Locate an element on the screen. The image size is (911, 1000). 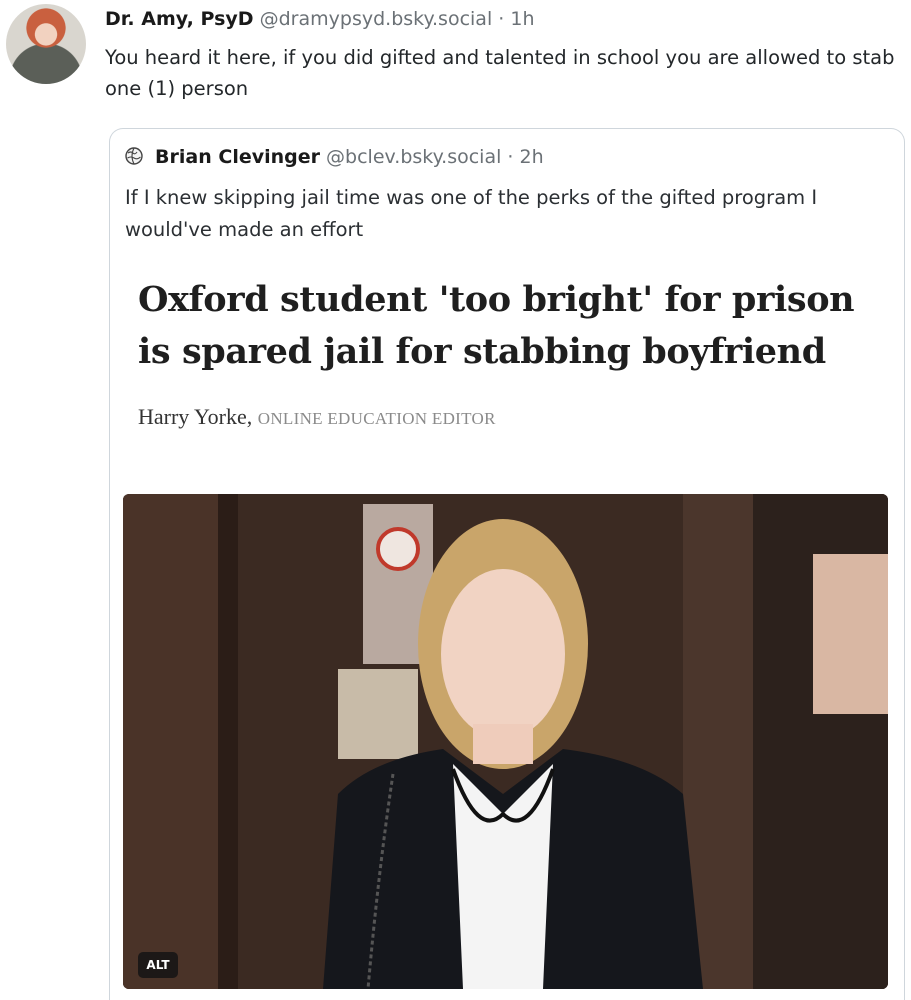
quote-time: 2h is located at coordinates (532, 157).